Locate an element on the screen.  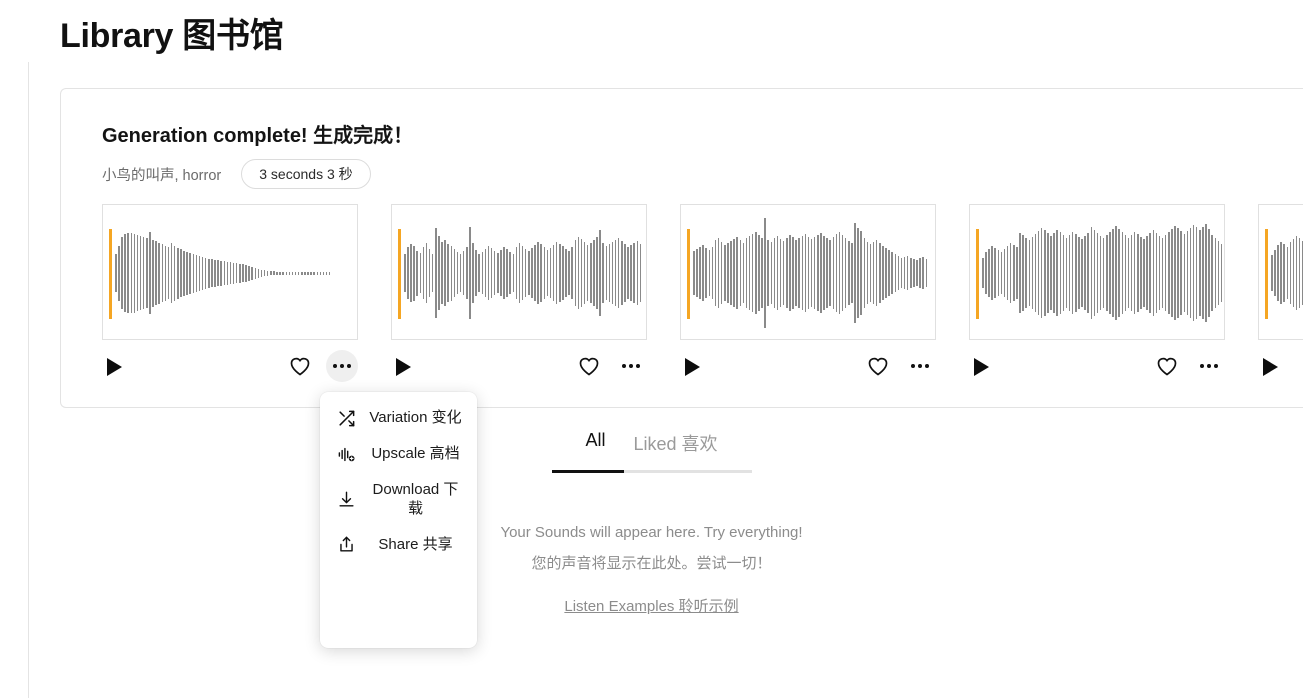
generation-prompt: 小鸟的叫声, horror is located at coordinates (162, 175).